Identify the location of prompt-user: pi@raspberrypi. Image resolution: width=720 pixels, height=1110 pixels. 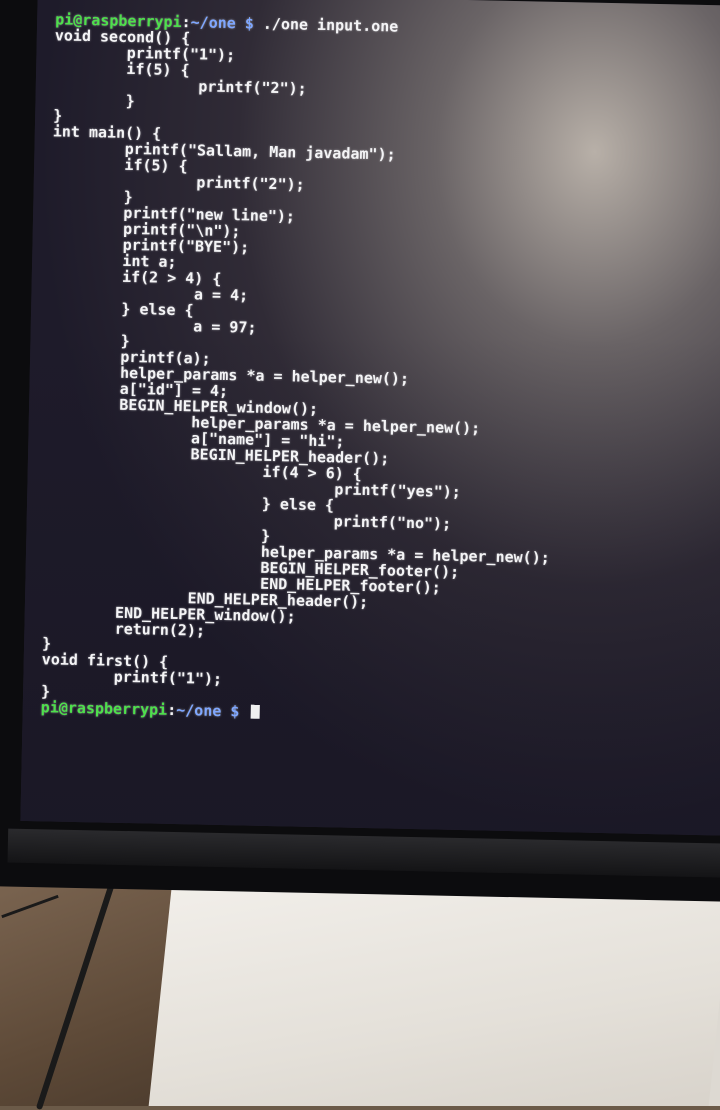
(104, 708).